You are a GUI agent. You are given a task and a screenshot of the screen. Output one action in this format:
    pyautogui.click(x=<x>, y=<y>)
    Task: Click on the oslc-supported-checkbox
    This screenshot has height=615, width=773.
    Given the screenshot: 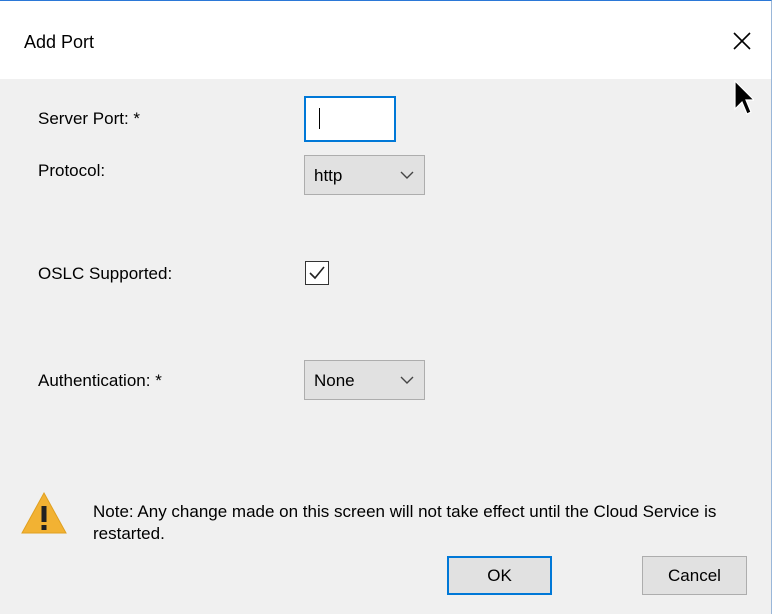 What is the action you would take?
    pyautogui.click(x=317, y=273)
    